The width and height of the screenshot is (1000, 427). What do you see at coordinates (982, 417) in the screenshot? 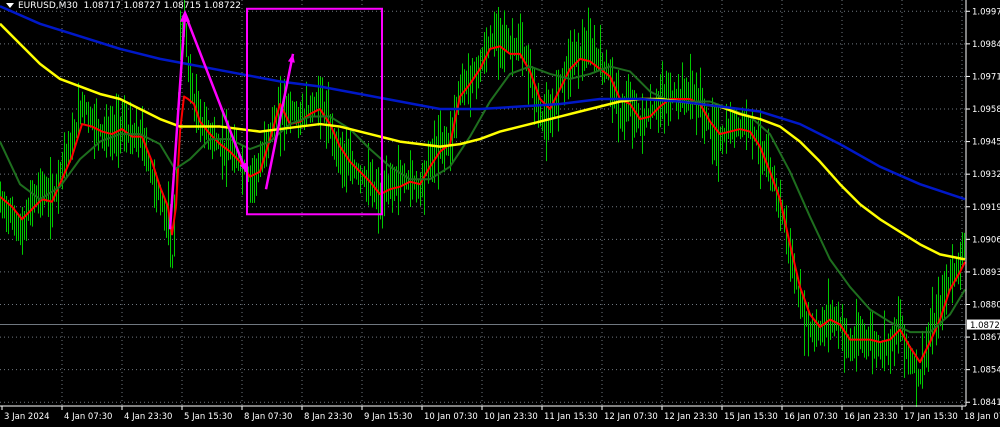
I see `x-tick-label: 18 Jan 07` at bounding box center [982, 417].